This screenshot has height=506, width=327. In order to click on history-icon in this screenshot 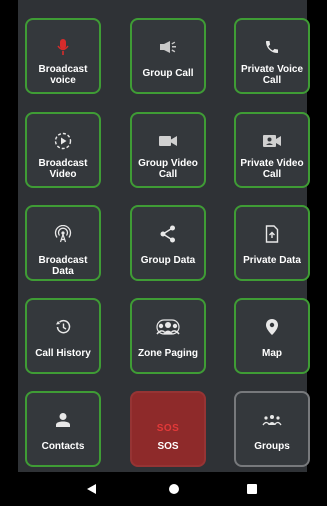, I will do `click(63, 327)`.